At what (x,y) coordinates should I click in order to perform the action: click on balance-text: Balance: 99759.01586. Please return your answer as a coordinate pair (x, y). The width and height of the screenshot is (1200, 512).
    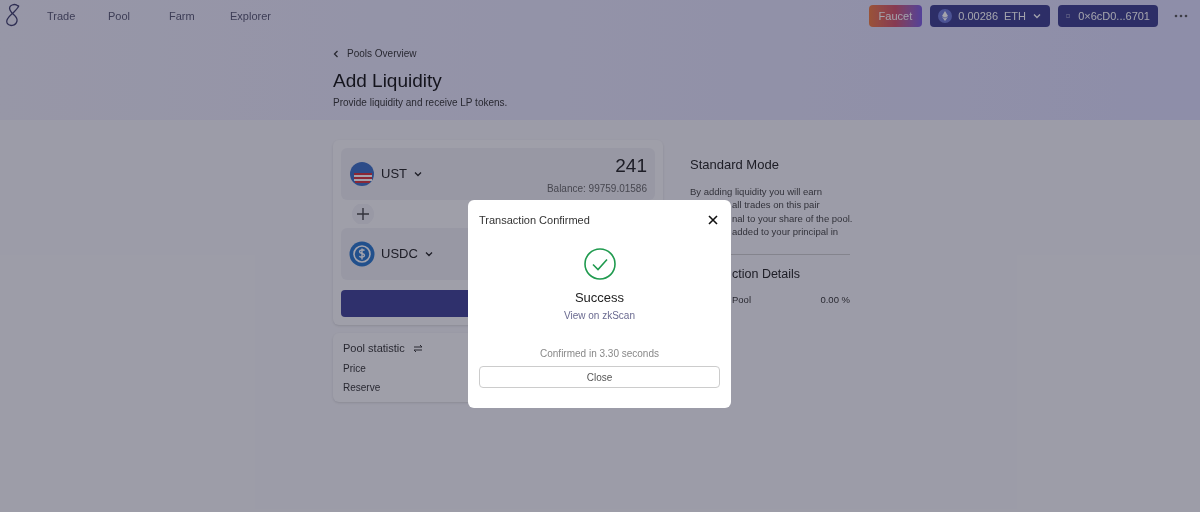
    Looking at the image, I should click on (596, 188).